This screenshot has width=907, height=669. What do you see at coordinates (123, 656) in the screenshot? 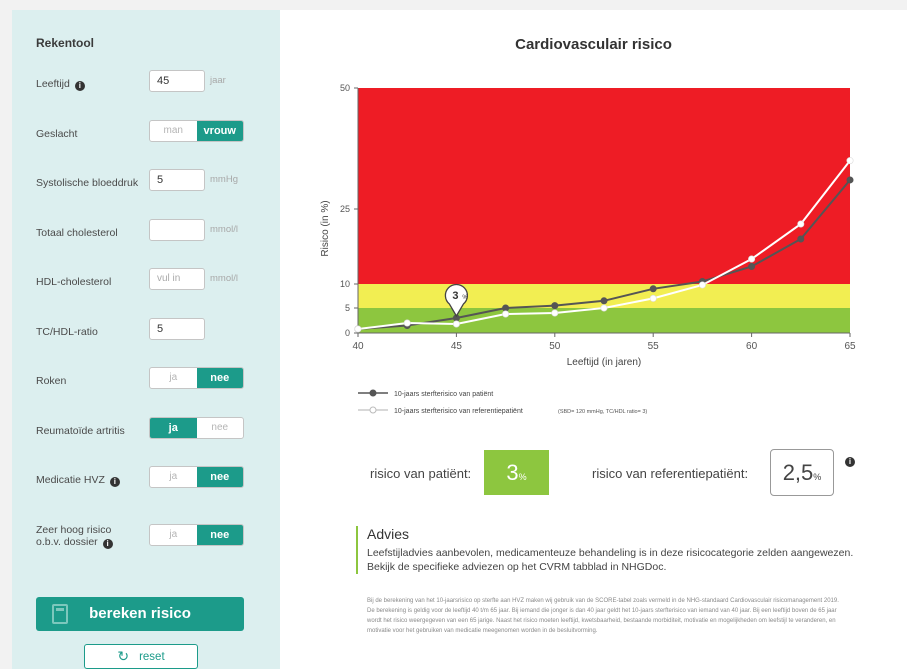
I see `reset-icon: ↻` at bounding box center [123, 656].